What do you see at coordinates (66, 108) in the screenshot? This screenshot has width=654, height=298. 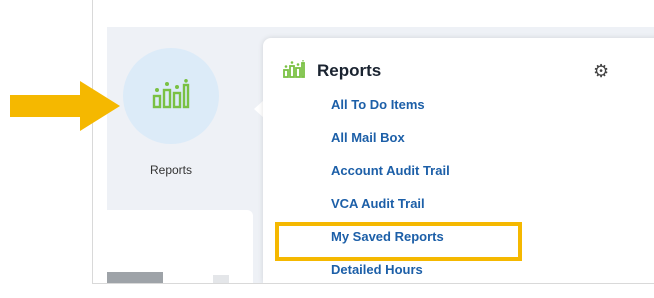 I see `arrow-annotation-icon` at bounding box center [66, 108].